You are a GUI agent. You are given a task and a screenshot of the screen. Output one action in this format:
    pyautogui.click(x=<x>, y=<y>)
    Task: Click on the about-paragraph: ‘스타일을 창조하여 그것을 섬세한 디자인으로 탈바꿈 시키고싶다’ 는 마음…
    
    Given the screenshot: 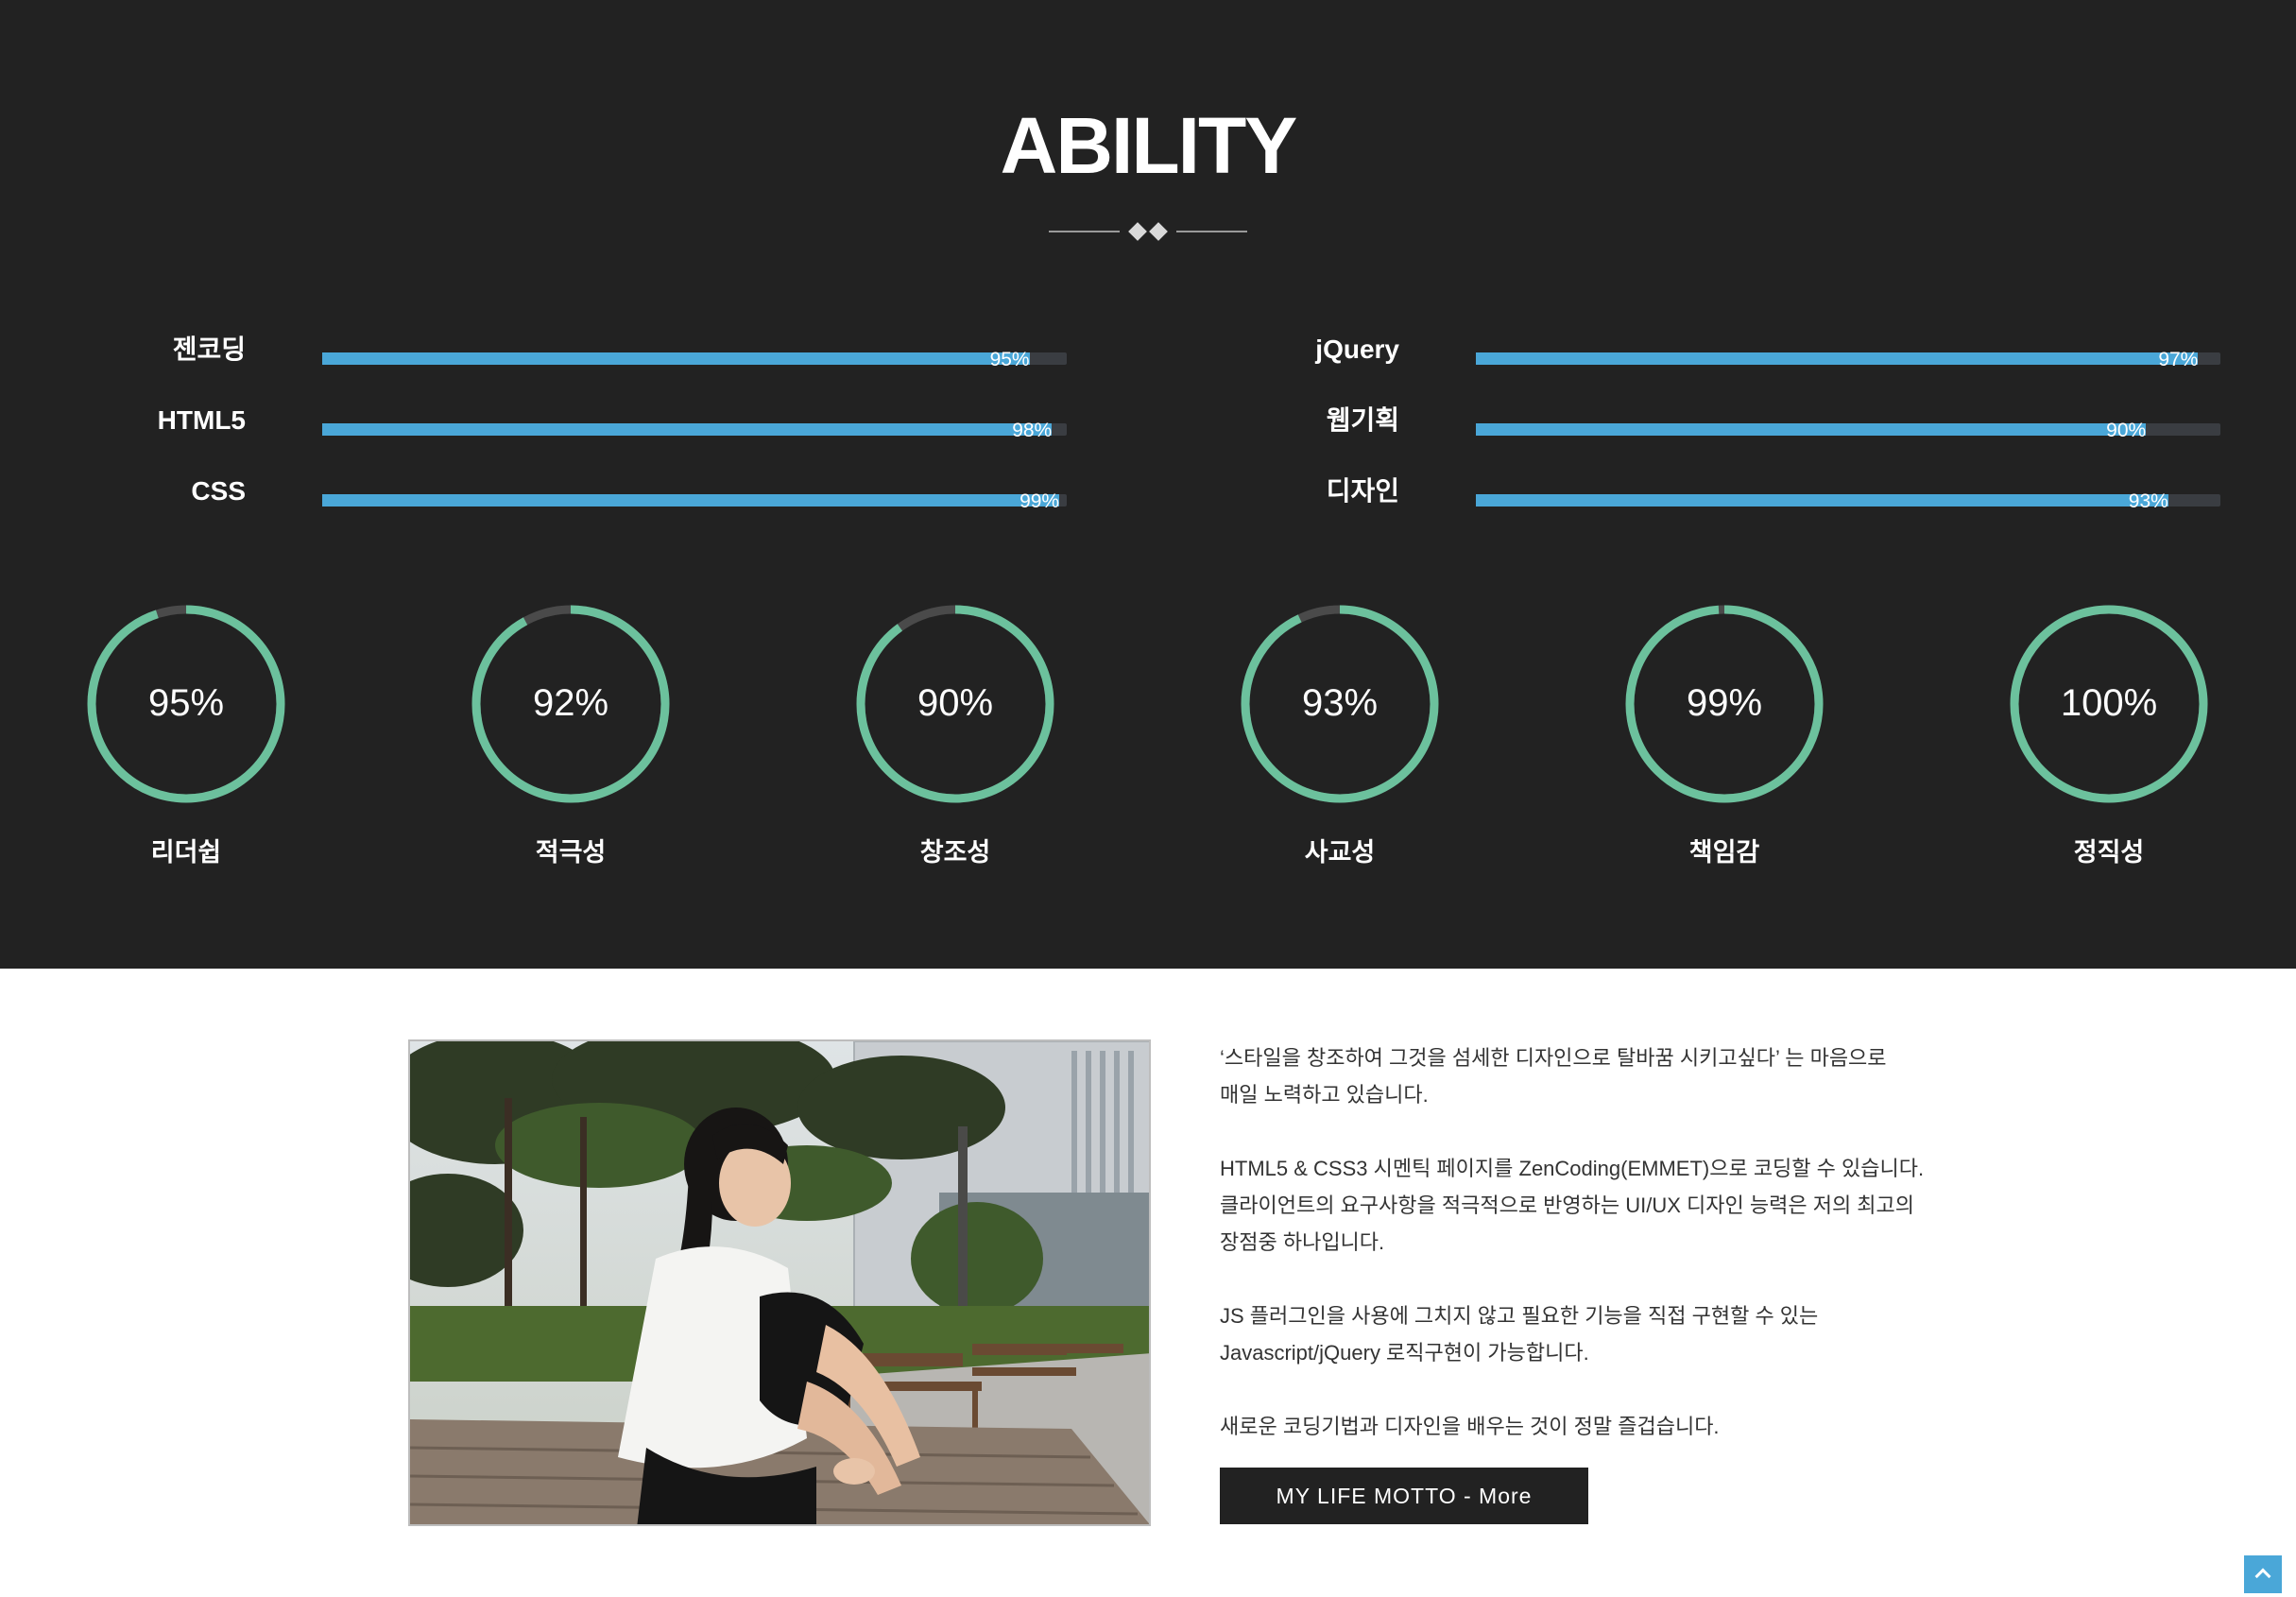 What is the action you would take?
    pyautogui.click(x=1574, y=1076)
    